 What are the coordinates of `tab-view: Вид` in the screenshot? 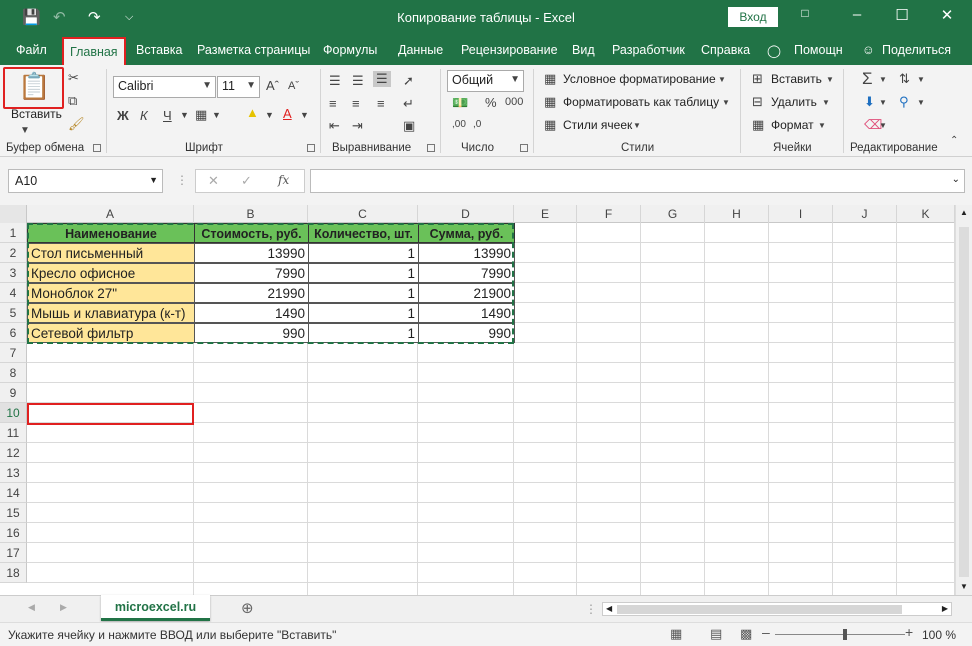 It's located at (583, 50).